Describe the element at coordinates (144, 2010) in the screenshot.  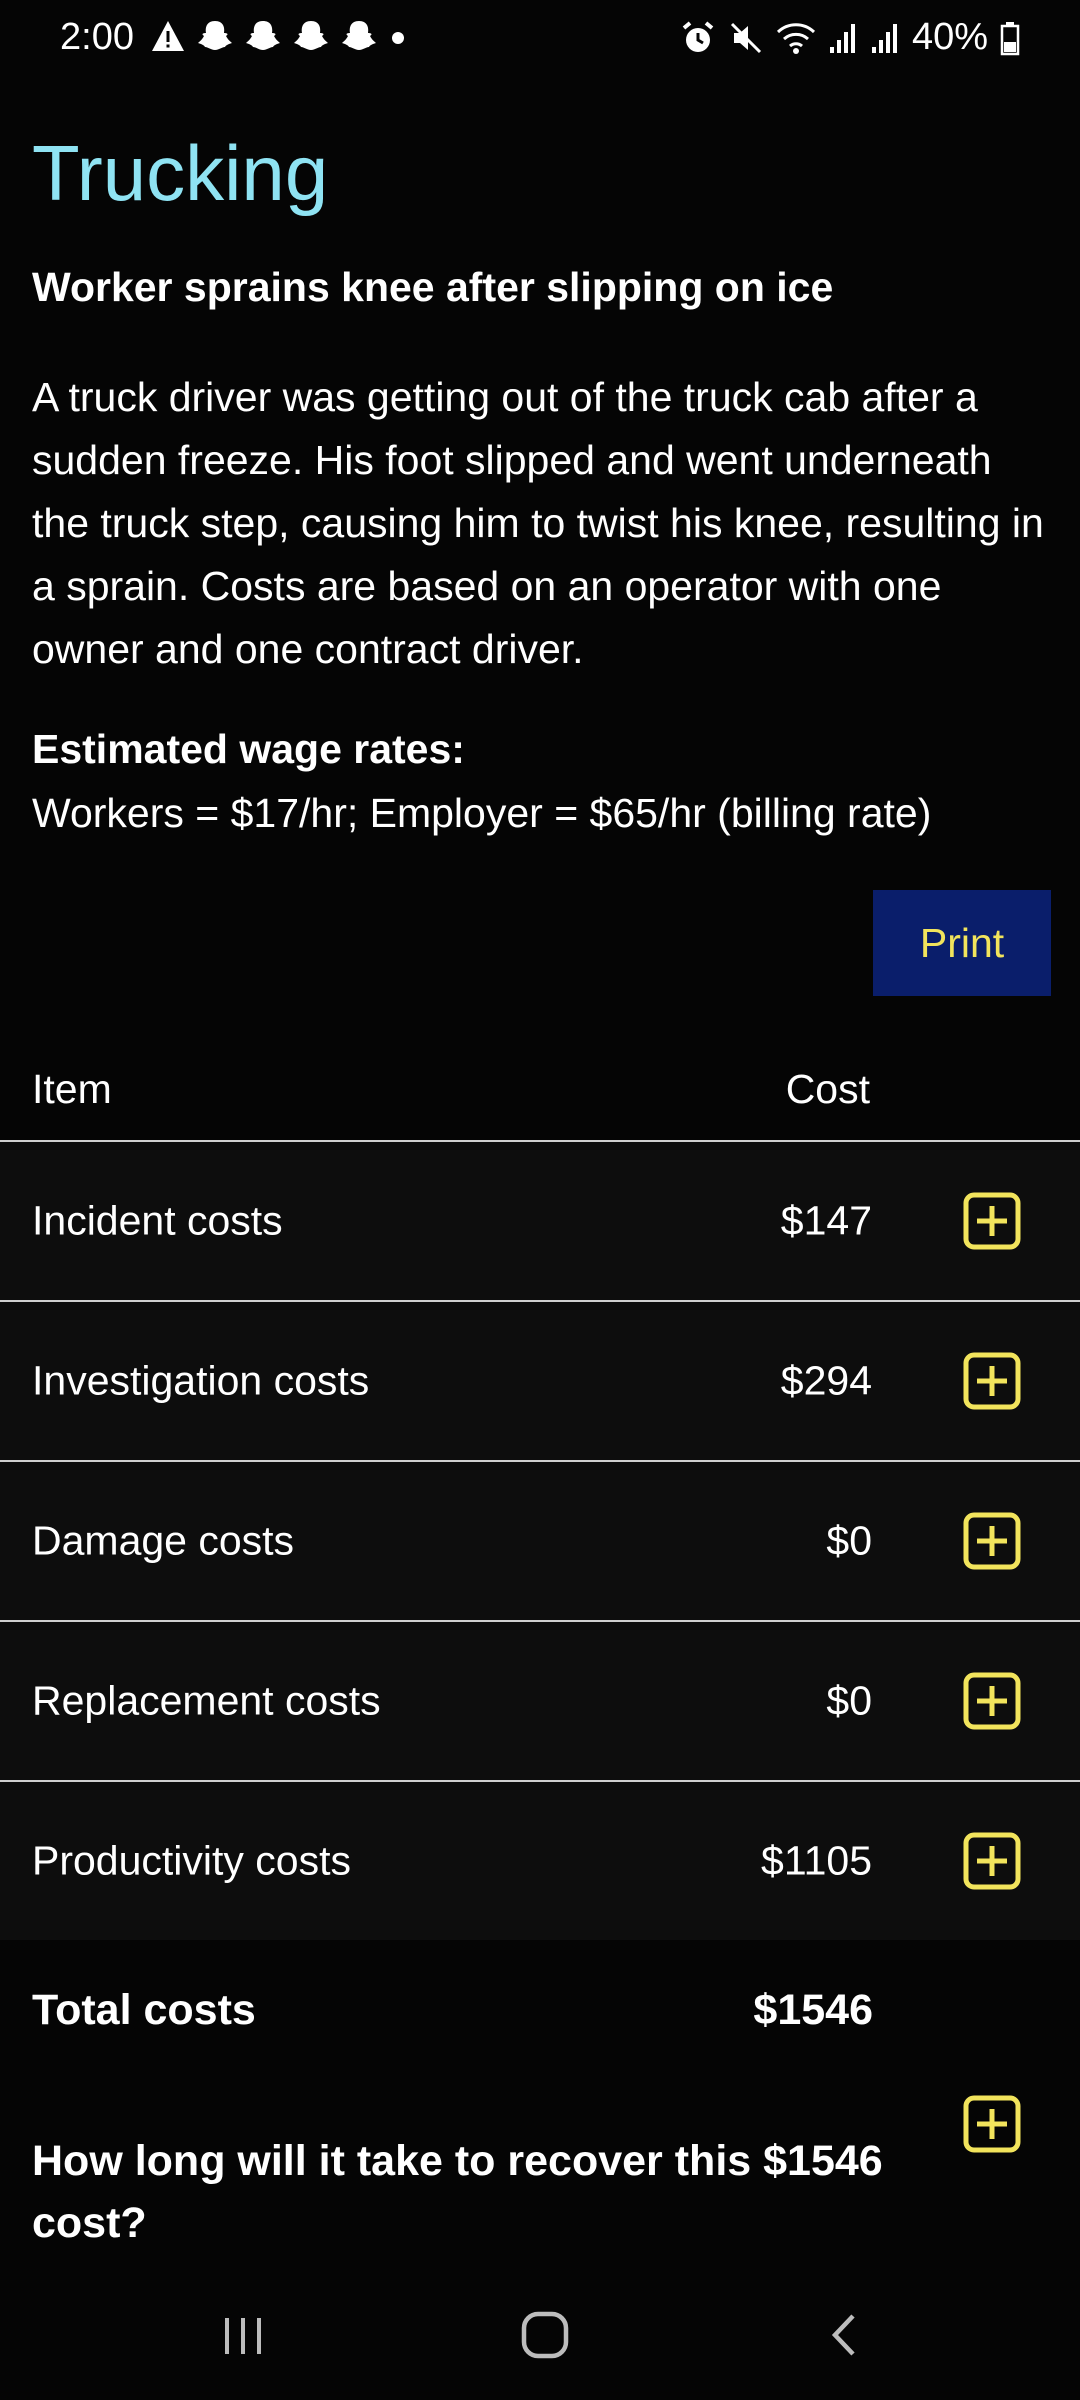
I see `total-costs-label: Total costs` at that location.